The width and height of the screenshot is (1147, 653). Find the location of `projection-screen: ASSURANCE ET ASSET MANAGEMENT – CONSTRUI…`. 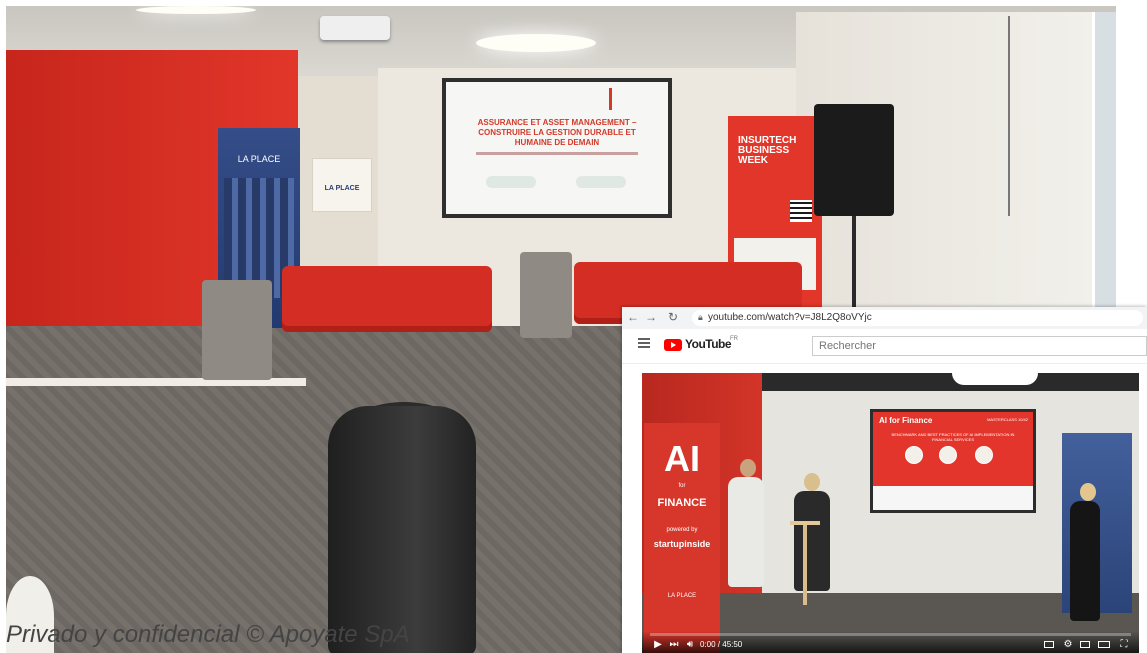

projection-screen: ASSURANCE ET ASSET MANAGEMENT – CONSTRUI… is located at coordinates (557, 148).